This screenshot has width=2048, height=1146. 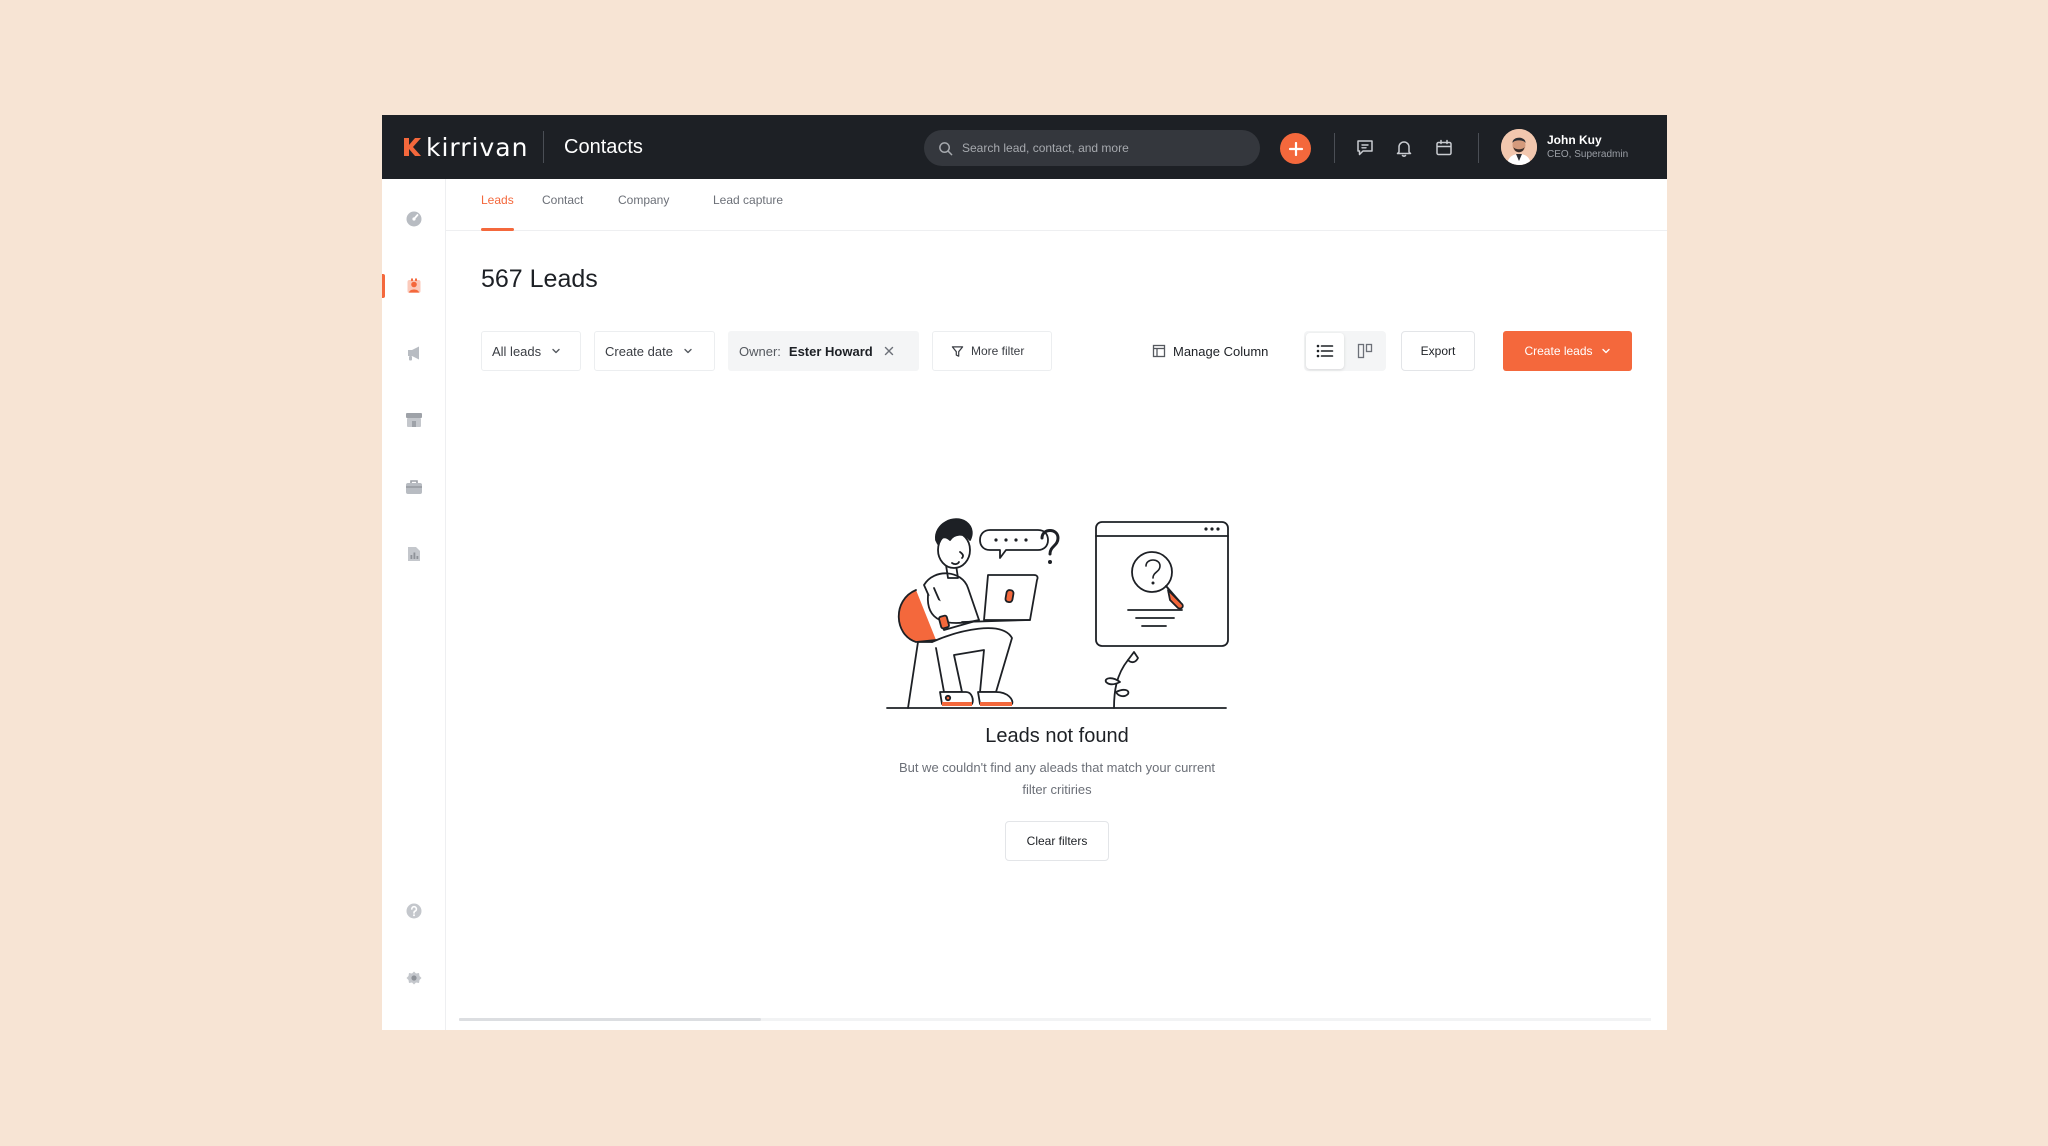 What do you see at coordinates (946, 148) in the screenshot?
I see `search-icon` at bounding box center [946, 148].